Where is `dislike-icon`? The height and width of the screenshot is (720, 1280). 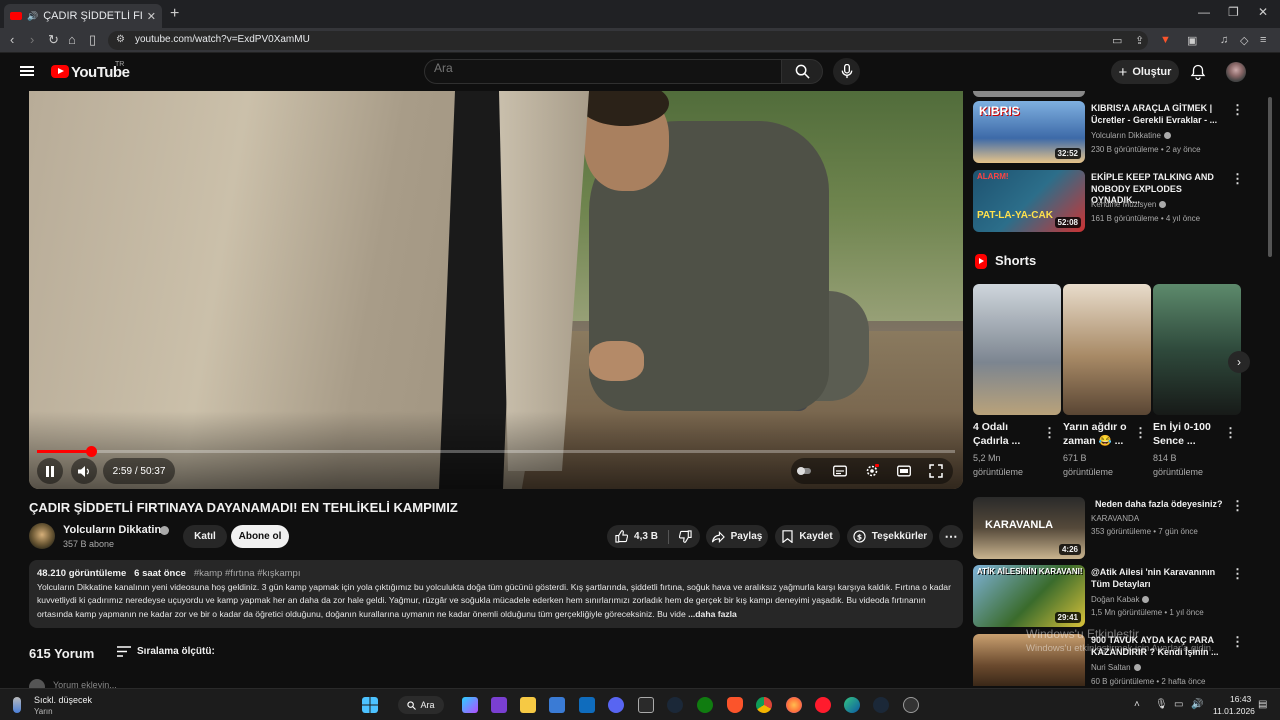 dislike-icon is located at coordinates (685, 536).